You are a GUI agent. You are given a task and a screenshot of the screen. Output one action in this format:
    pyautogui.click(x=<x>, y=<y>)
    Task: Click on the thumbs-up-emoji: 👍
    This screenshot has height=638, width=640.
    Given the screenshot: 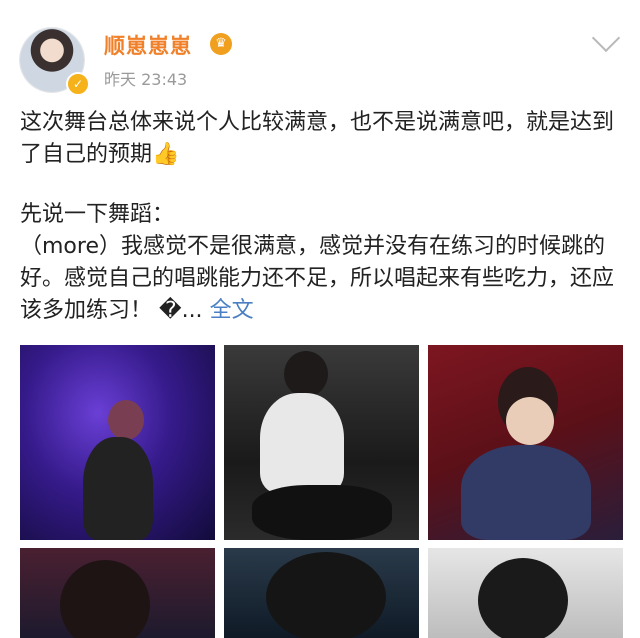 What is the action you would take?
    pyautogui.click(x=166, y=154)
    